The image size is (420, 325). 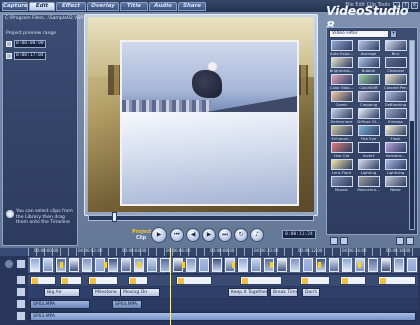 I want to click on track-toggle-icon, so click(x=9, y=264).